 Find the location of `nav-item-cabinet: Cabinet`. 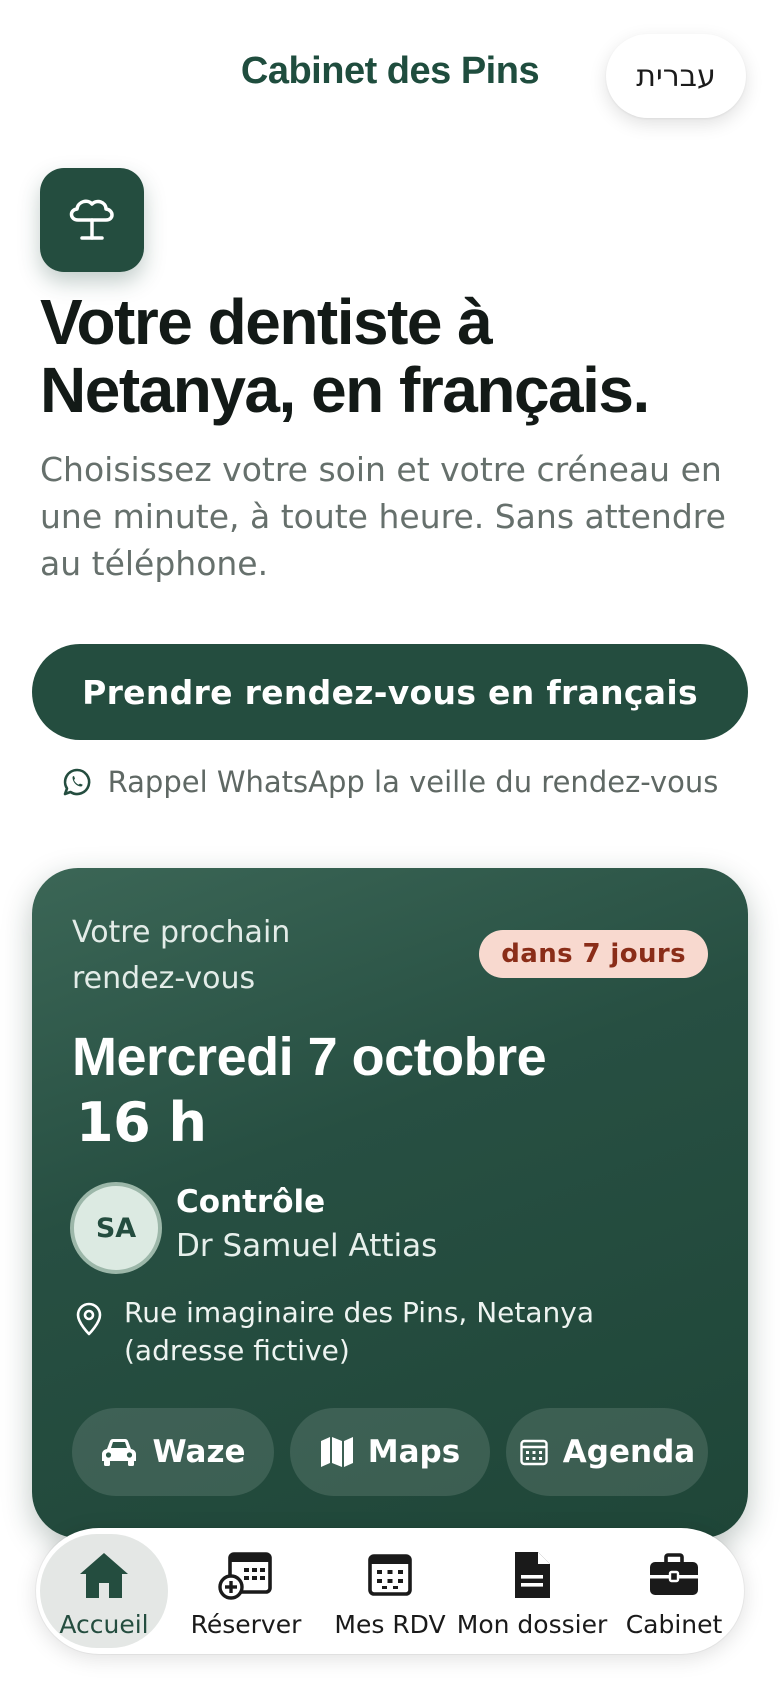

nav-item-cabinet: Cabinet is located at coordinates (674, 1591).